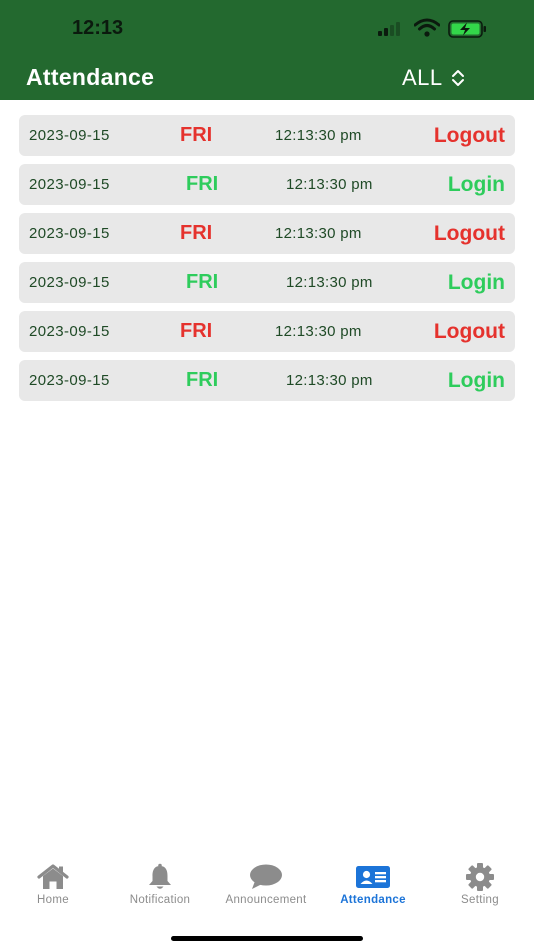  I want to click on tab-notification: Notification, so click(160, 890).